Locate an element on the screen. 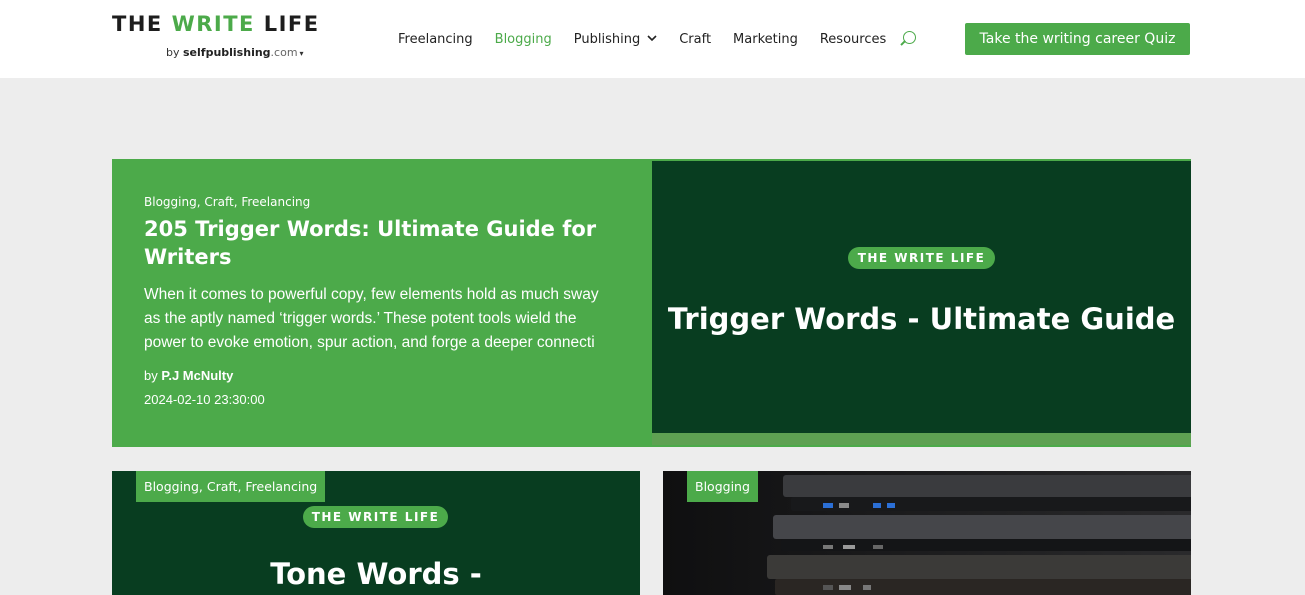 The height and width of the screenshot is (595, 1305). featured-image-strip is located at coordinates (921, 439).